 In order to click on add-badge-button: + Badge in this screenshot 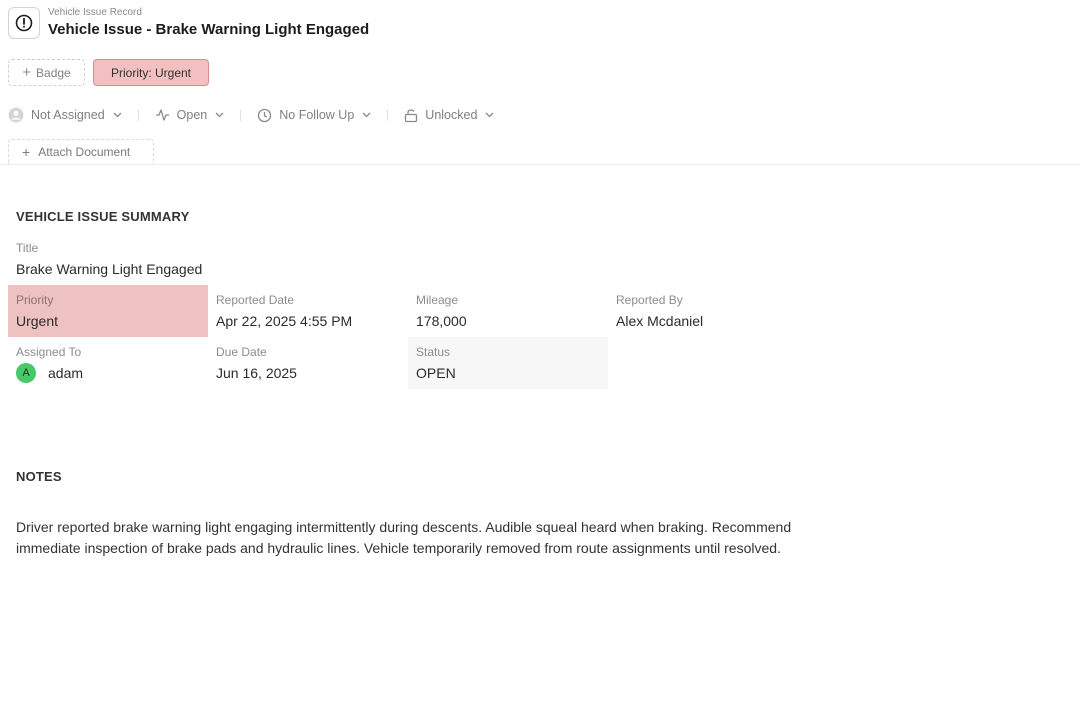, I will do `click(46, 72)`.